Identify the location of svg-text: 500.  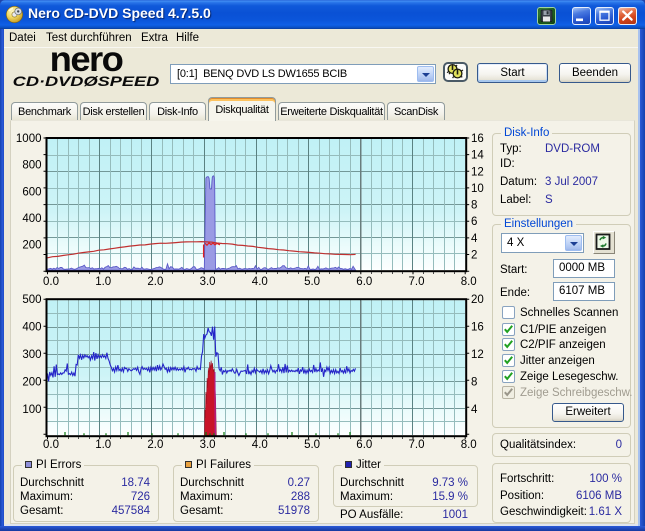
(31, 300).